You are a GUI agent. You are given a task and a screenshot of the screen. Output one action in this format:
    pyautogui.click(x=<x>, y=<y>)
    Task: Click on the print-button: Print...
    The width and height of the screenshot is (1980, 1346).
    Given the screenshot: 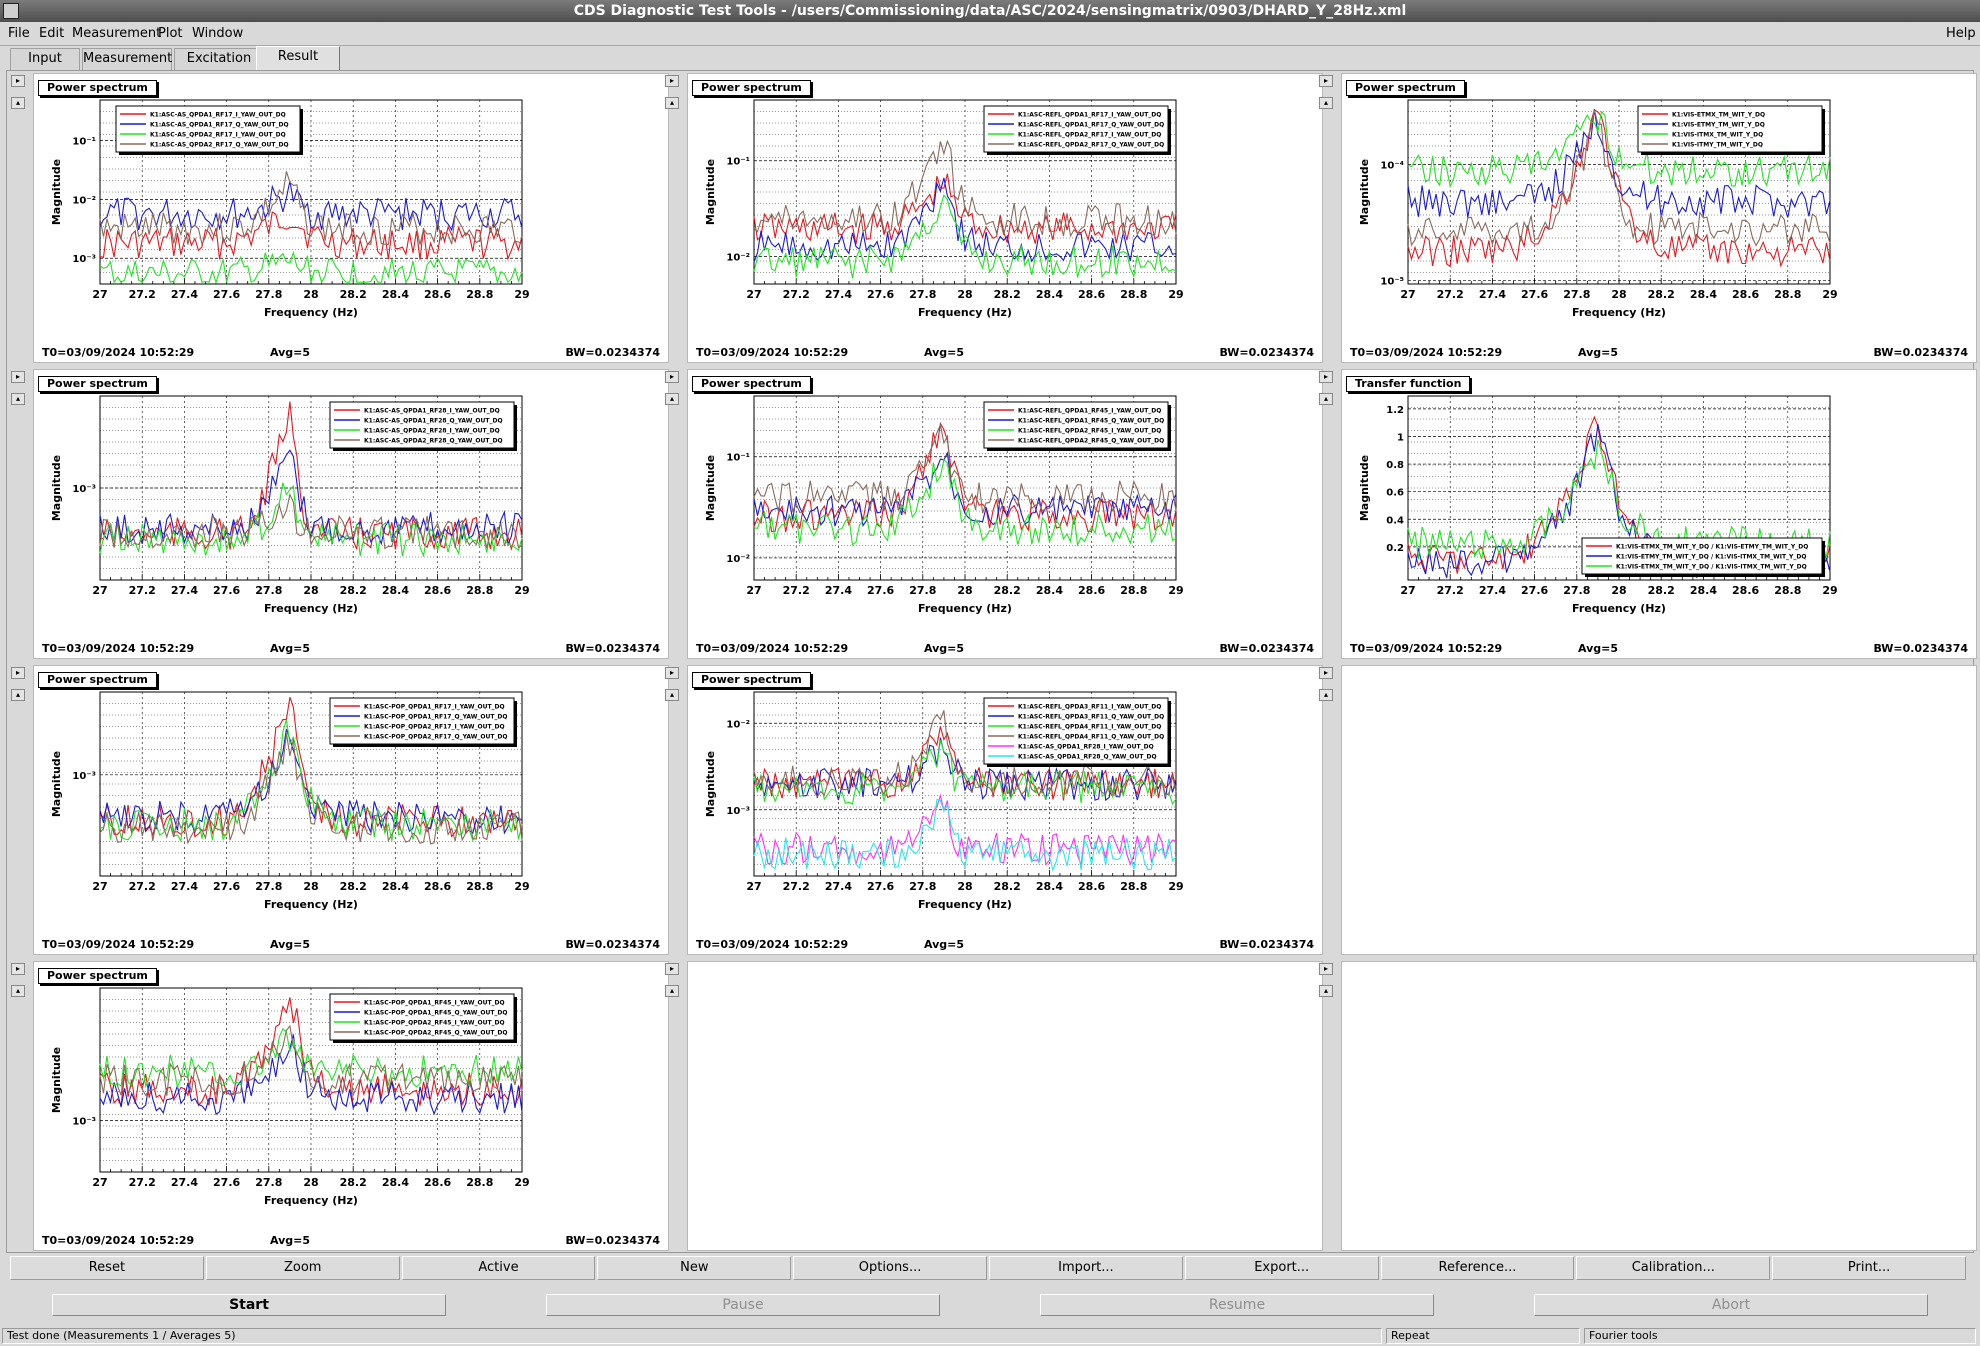 What is the action you would take?
    pyautogui.click(x=1869, y=1268)
    